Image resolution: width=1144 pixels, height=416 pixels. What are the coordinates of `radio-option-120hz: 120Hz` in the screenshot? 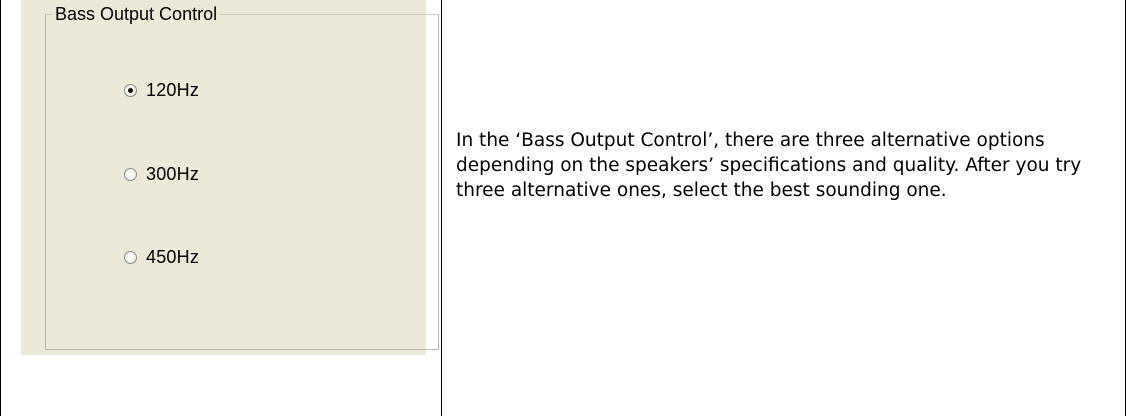 It's located at (161, 90).